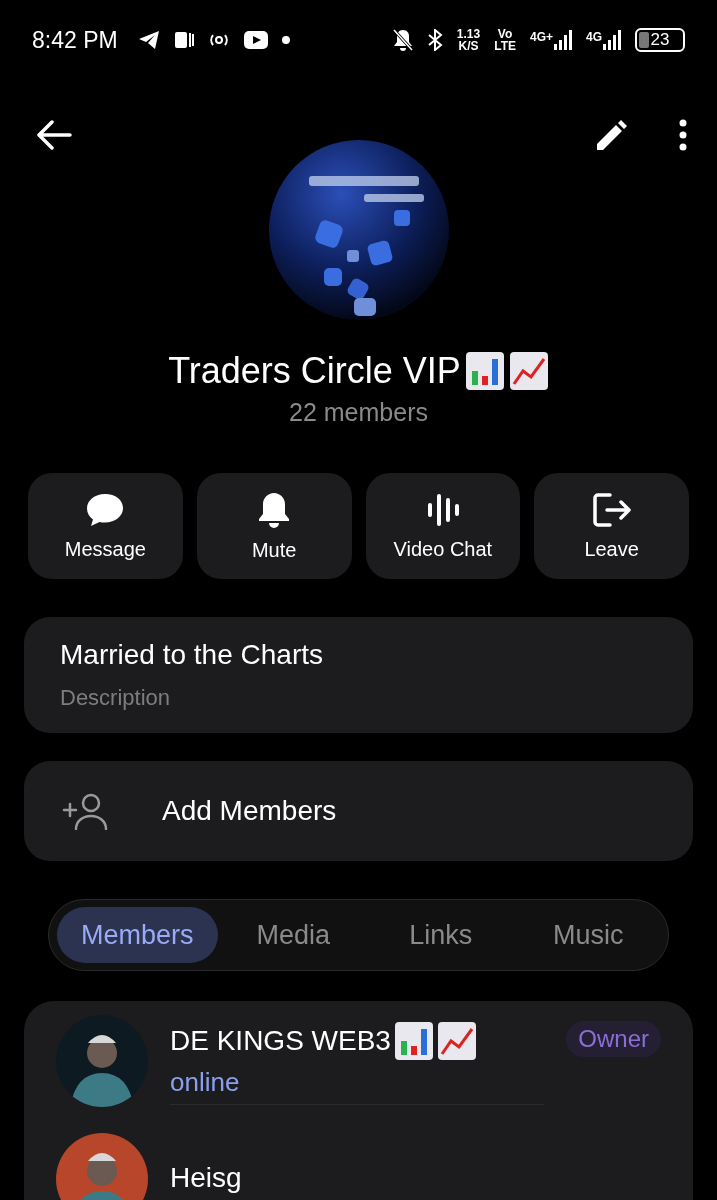  Describe the element at coordinates (358, 412) in the screenshot. I see `member-count: 22 members` at that location.